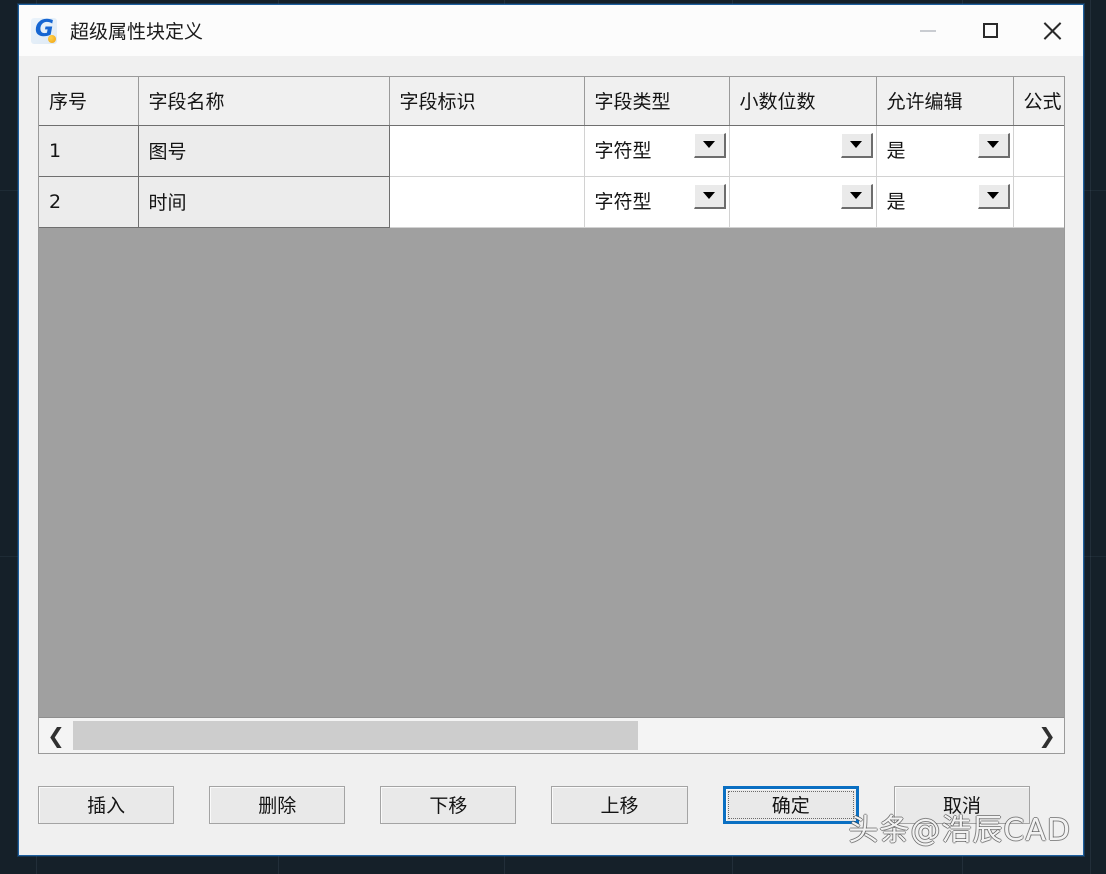 This screenshot has width=1106, height=874. I want to click on cell-seq: 1, so click(89, 151).